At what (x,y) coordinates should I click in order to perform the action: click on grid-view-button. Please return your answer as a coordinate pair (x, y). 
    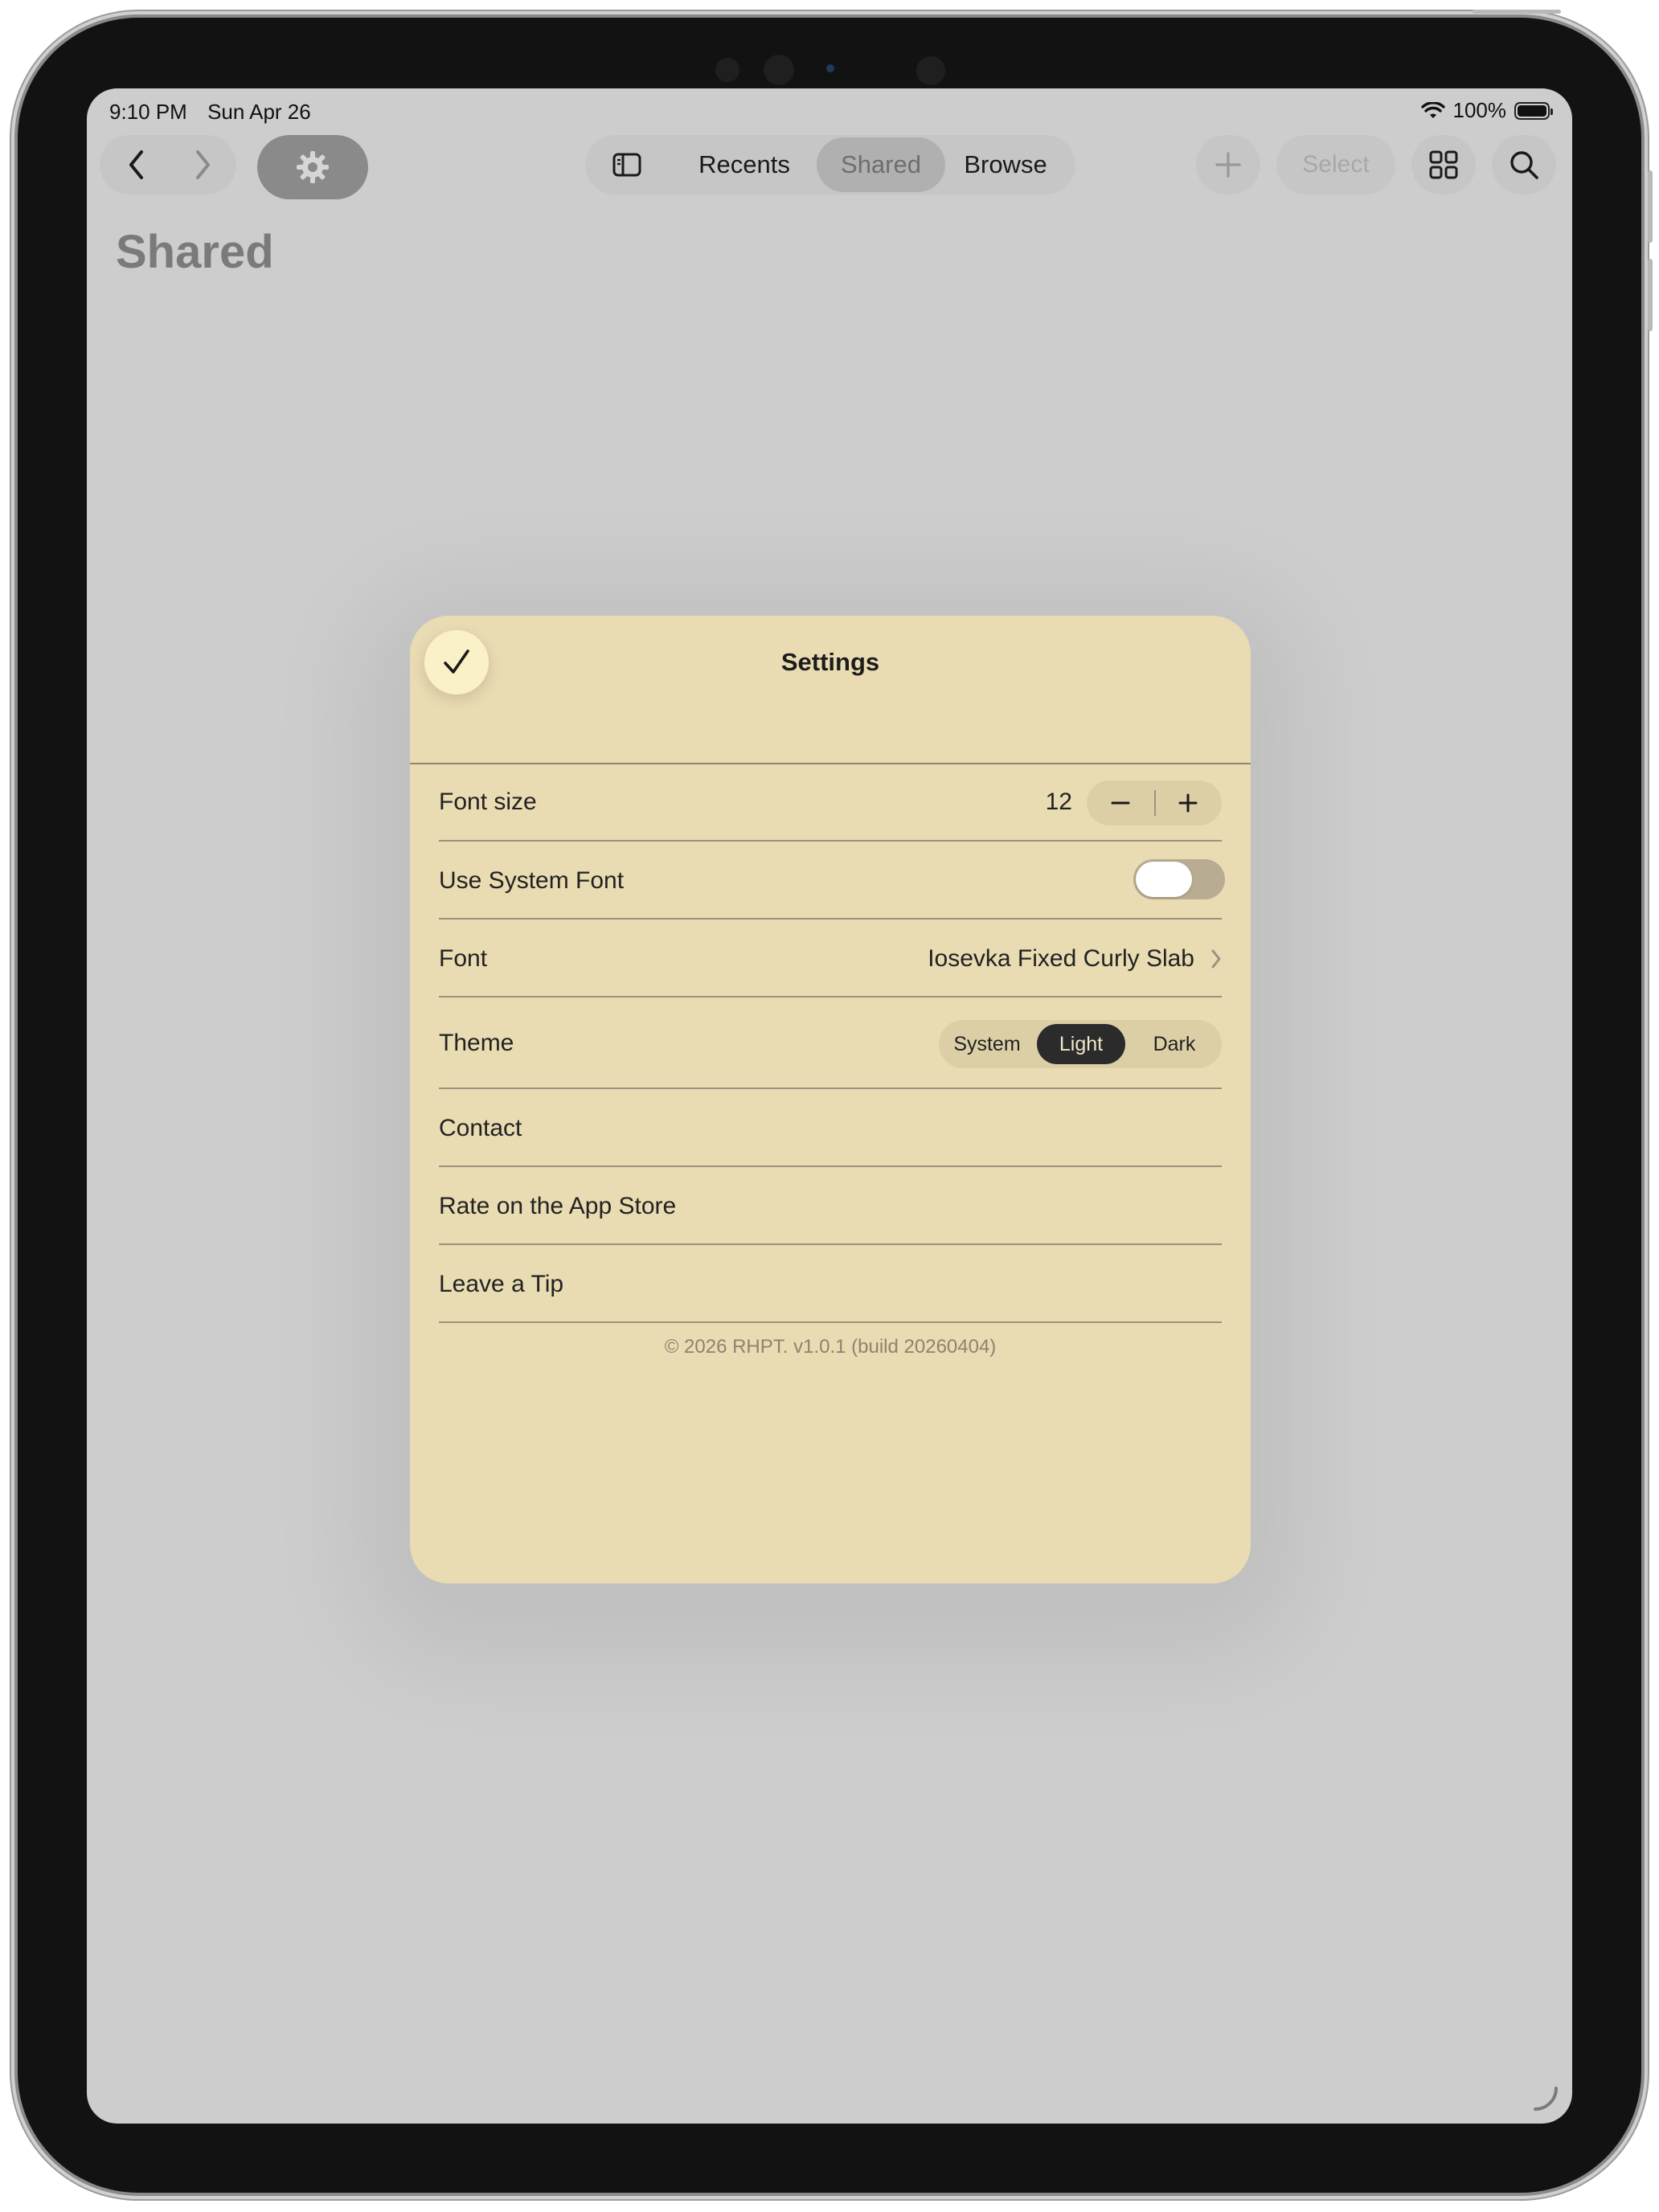
    Looking at the image, I should click on (1443, 165).